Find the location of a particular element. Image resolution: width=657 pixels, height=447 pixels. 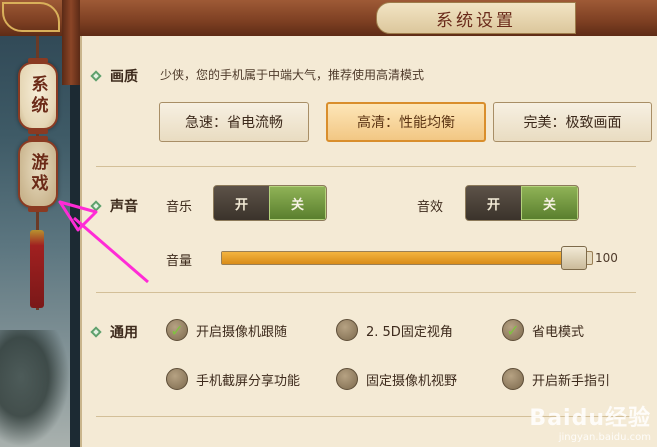

tab-game: 游戏 is located at coordinates (38, 174).